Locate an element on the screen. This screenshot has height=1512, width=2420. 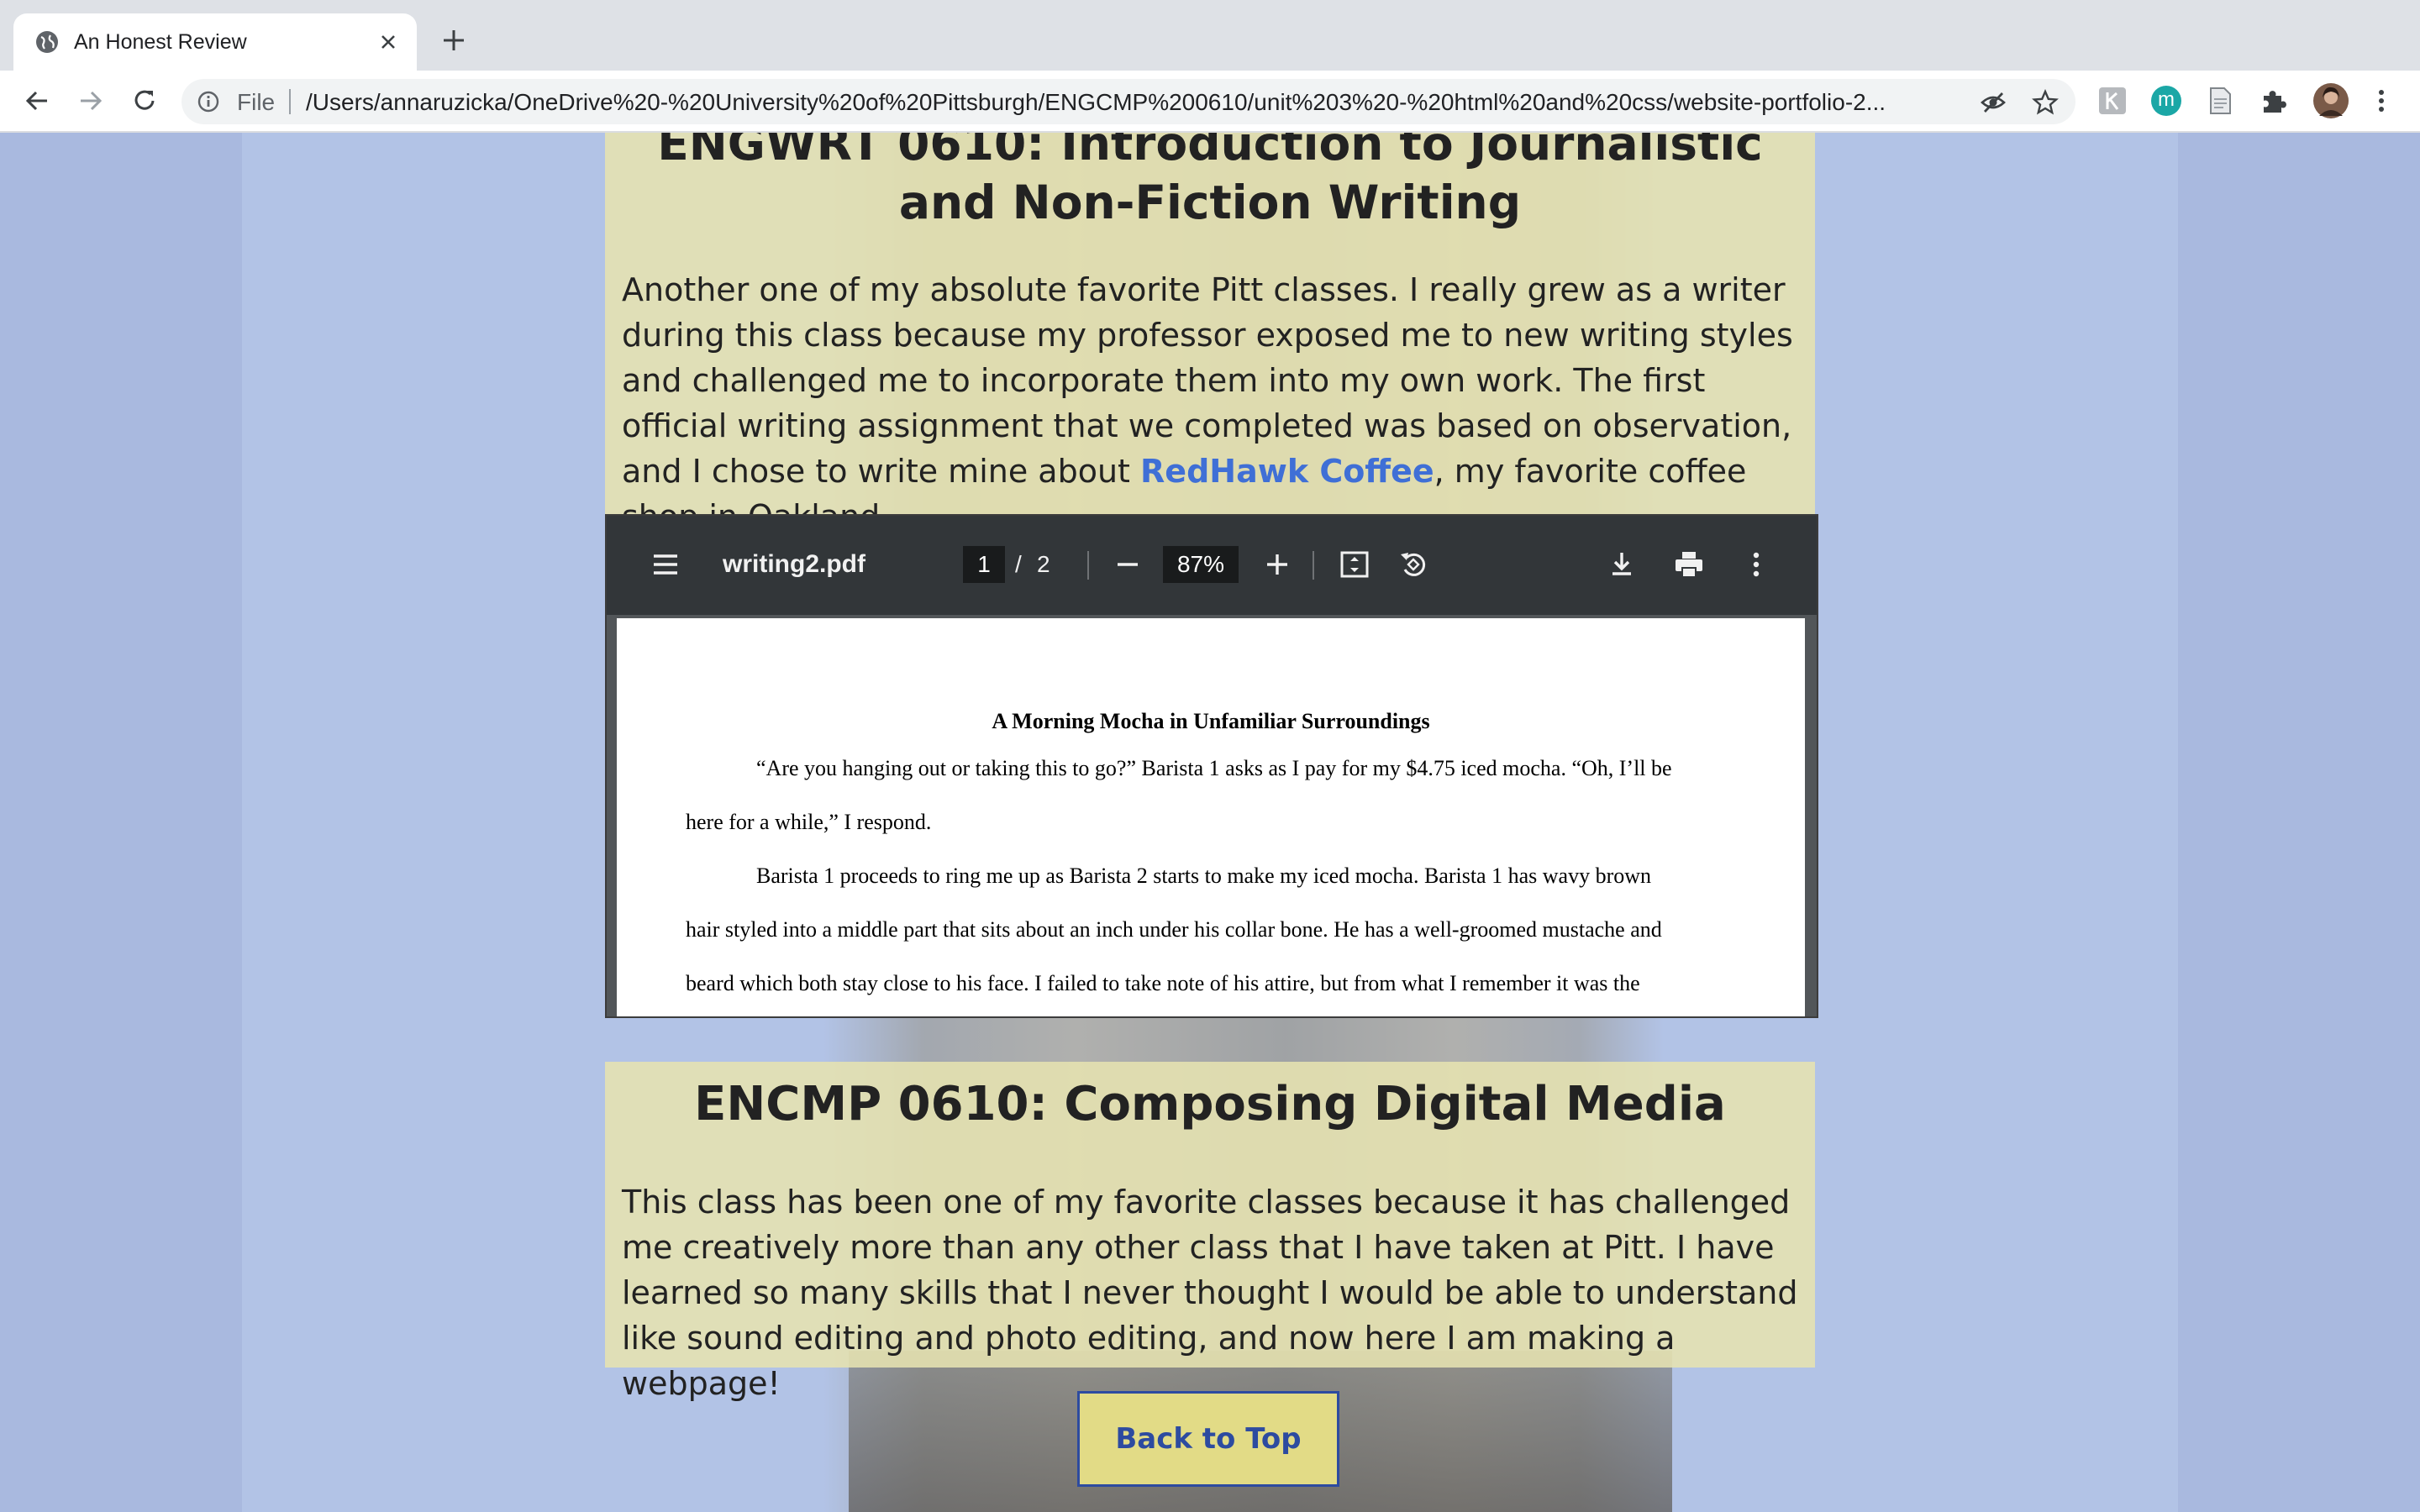
document-extension-icon is located at coordinates (2220, 101).